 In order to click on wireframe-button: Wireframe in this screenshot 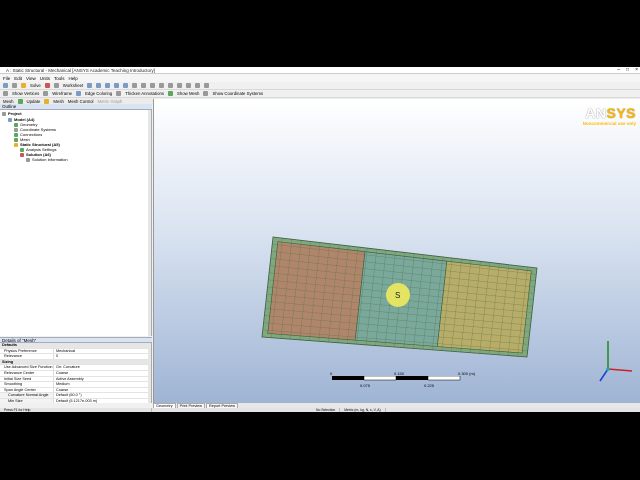, I will do `click(62, 93)`.